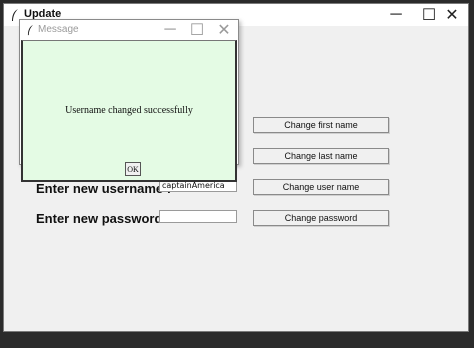 The height and width of the screenshot is (348, 474). I want to click on change-first-name-button: Change first name, so click(321, 125).